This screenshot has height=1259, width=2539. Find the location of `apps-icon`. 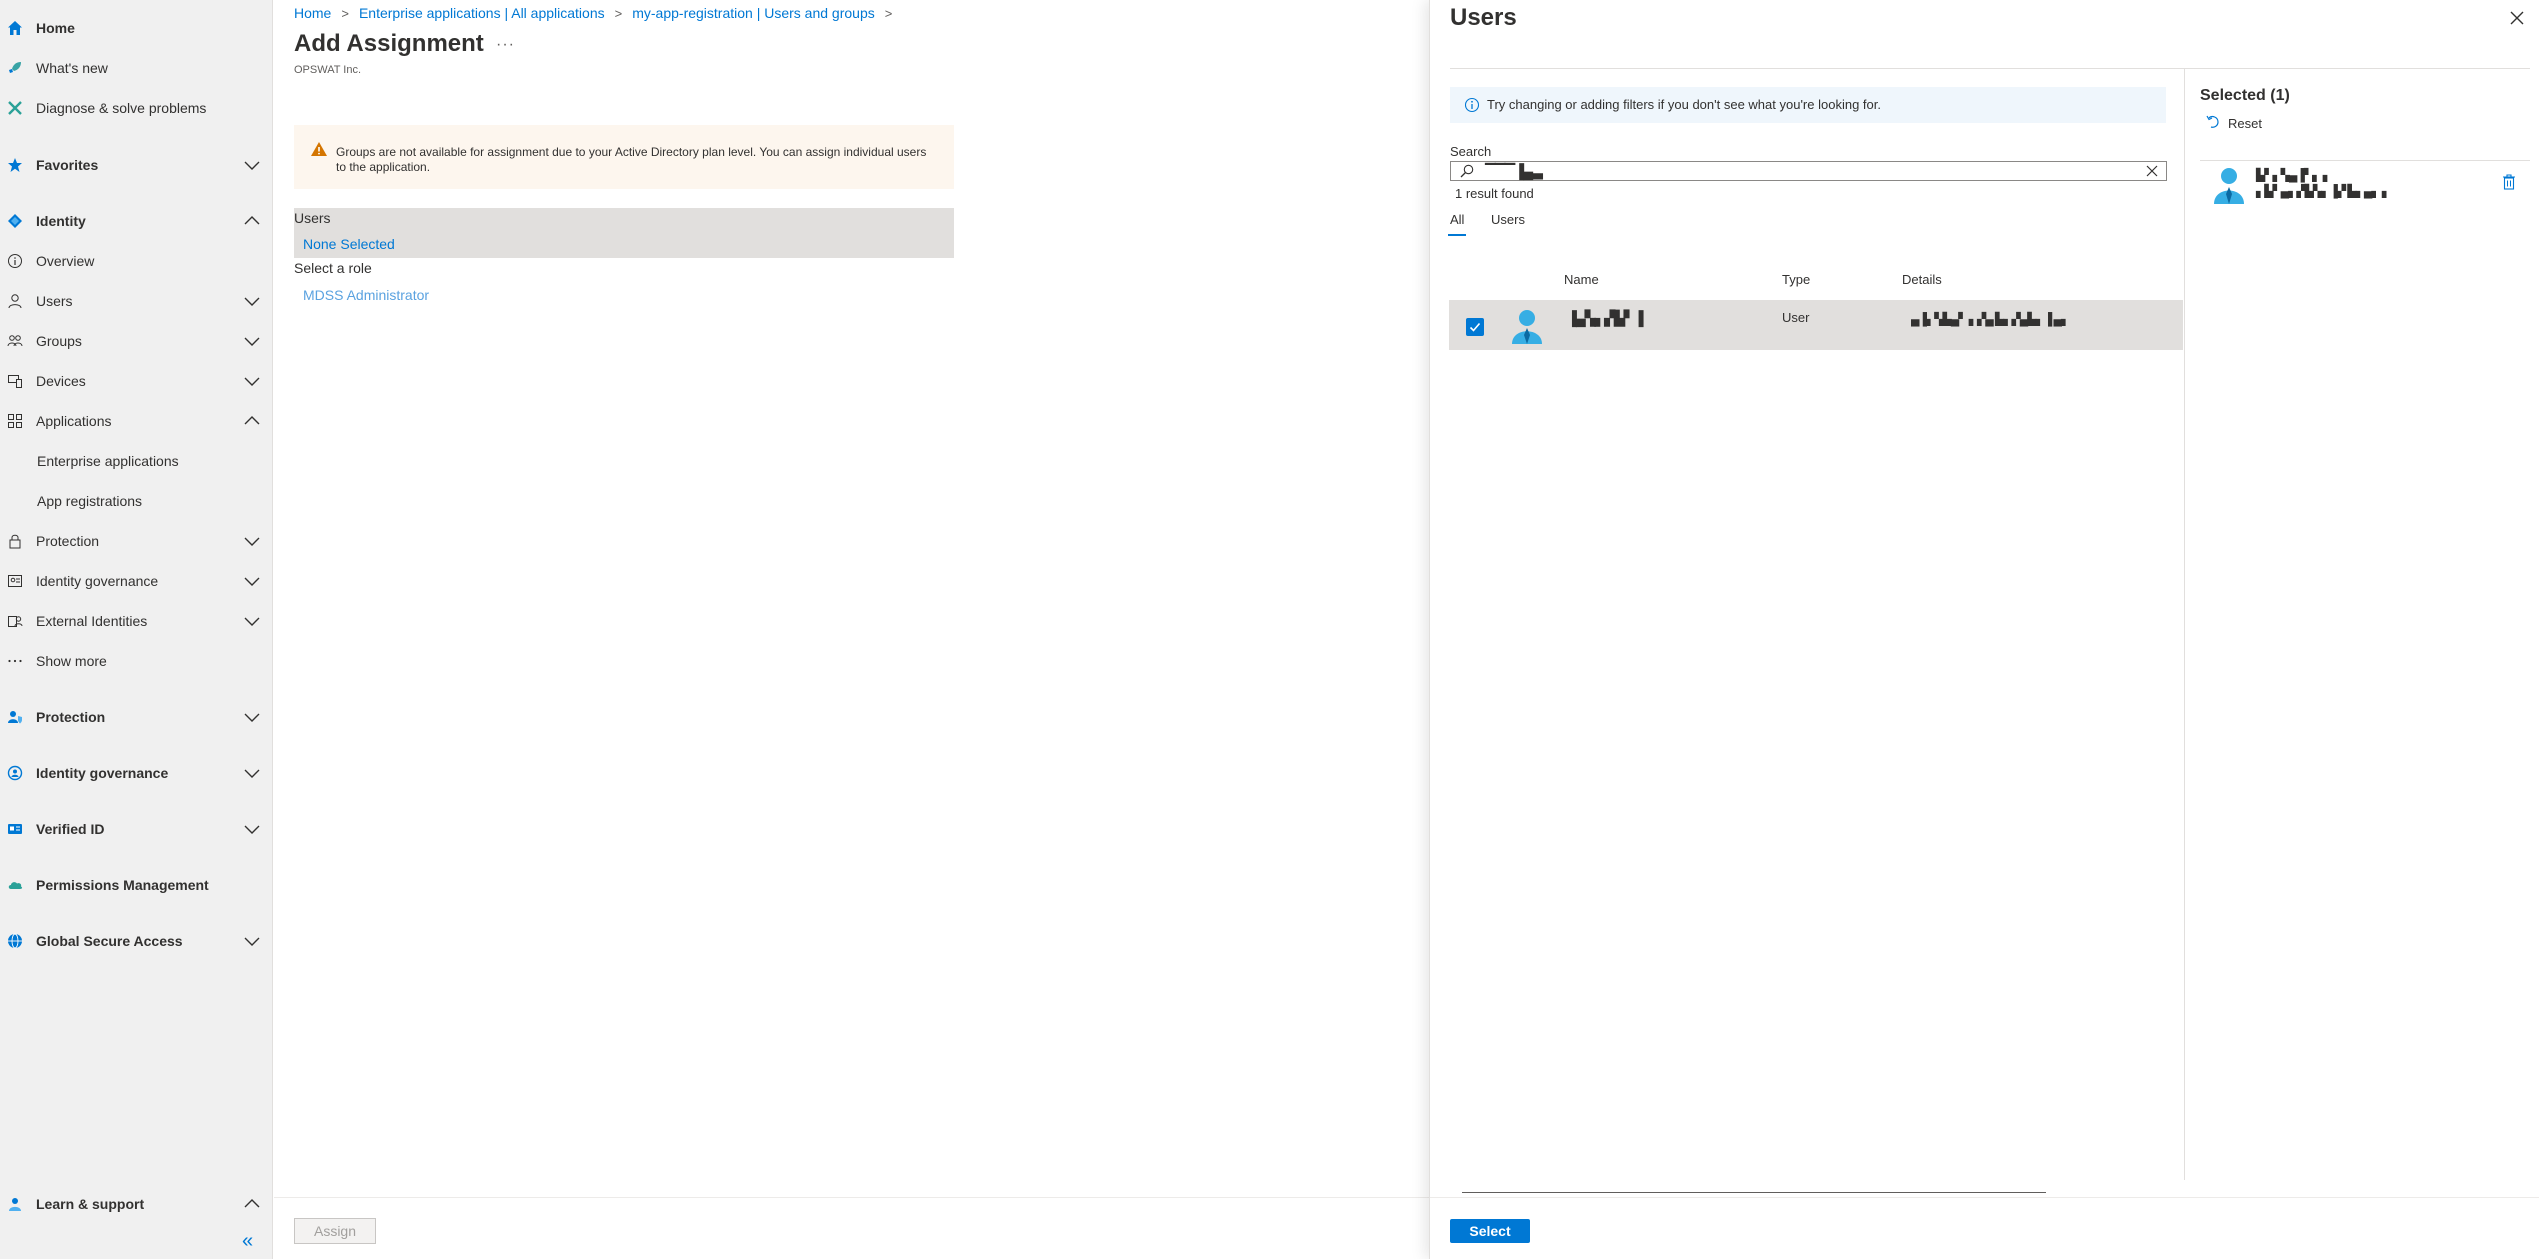

apps-icon is located at coordinates (15, 421).